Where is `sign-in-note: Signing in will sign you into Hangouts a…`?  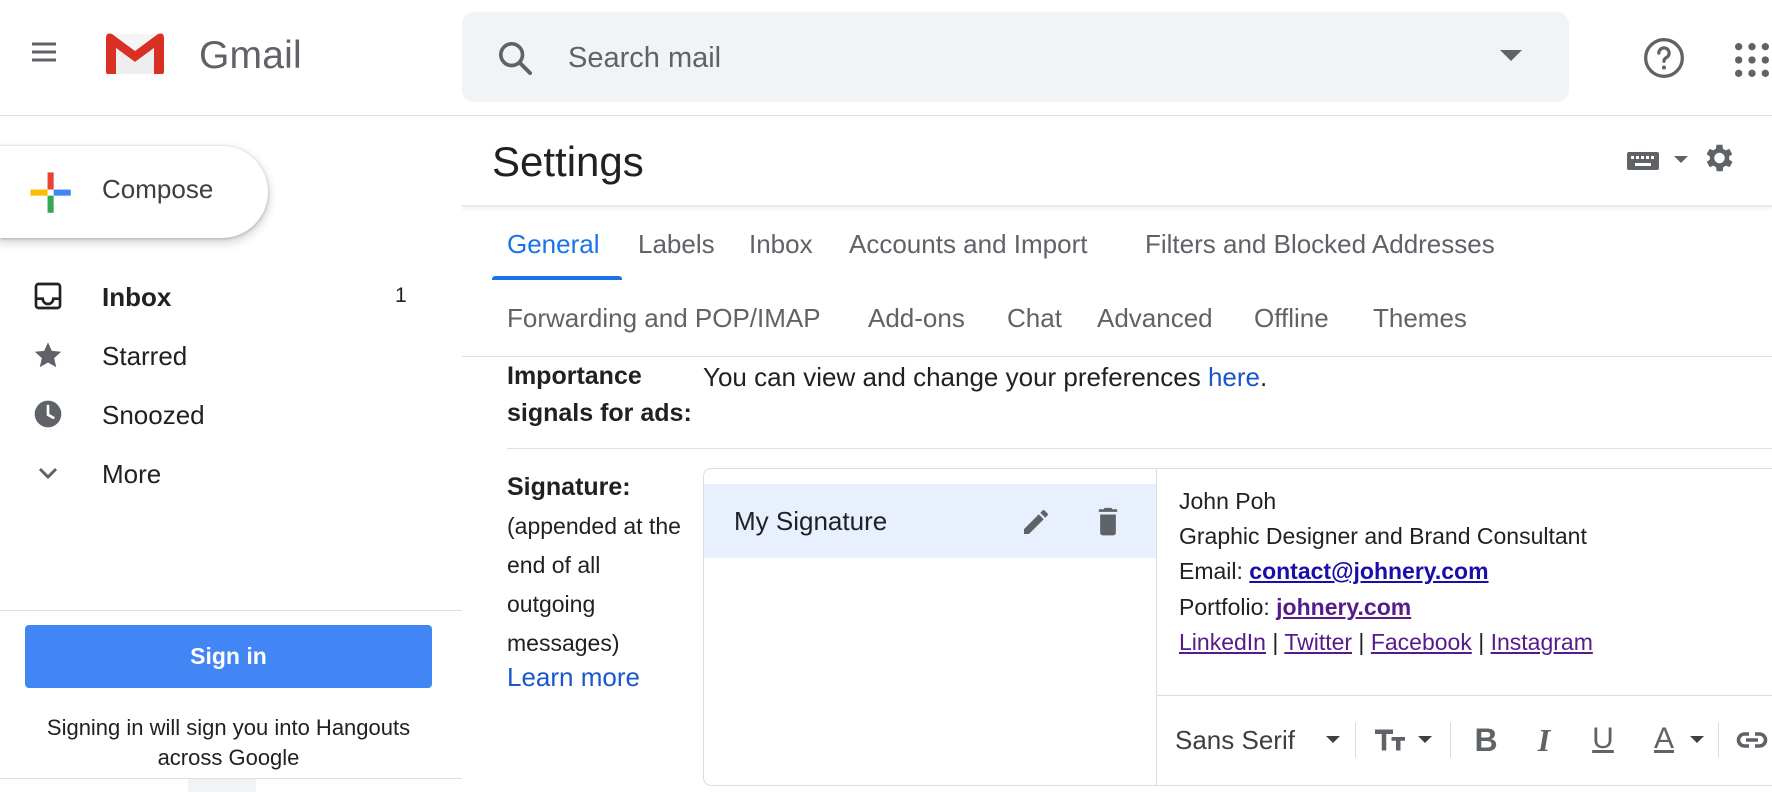
sign-in-note: Signing in will sign you into Hangouts a… is located at coordinates (228, 742).